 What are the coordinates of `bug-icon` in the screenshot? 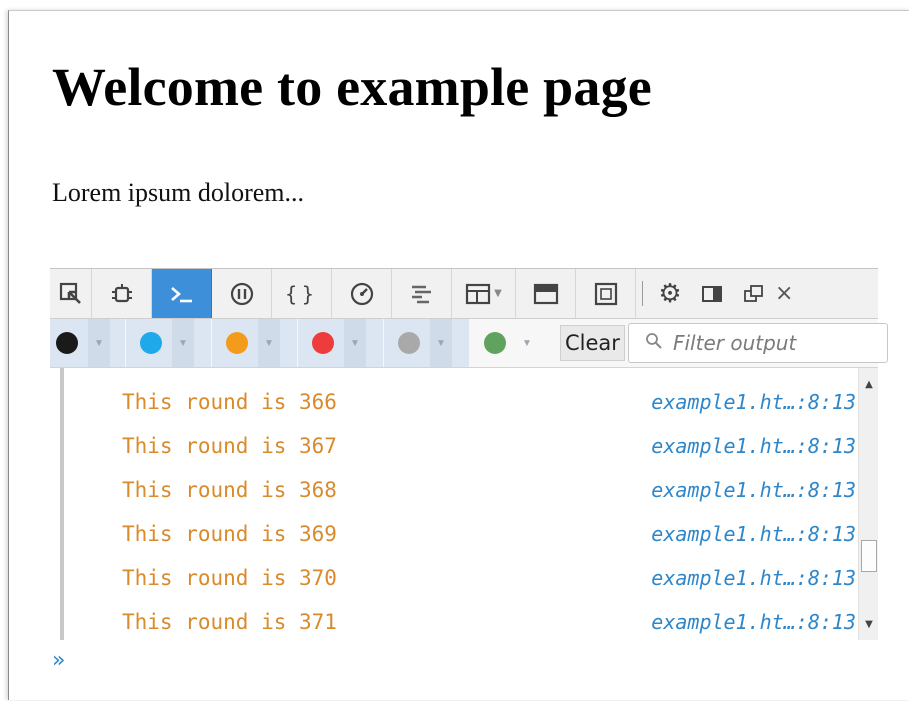 It's located at (122, 294).